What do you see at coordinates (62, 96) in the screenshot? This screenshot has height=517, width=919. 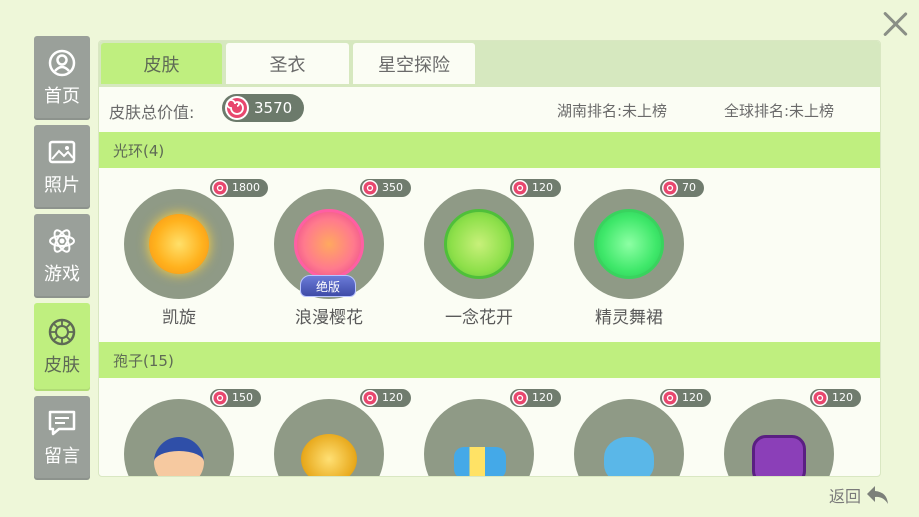 I see `nav-label: 首页` at bounding box center [62, 96].